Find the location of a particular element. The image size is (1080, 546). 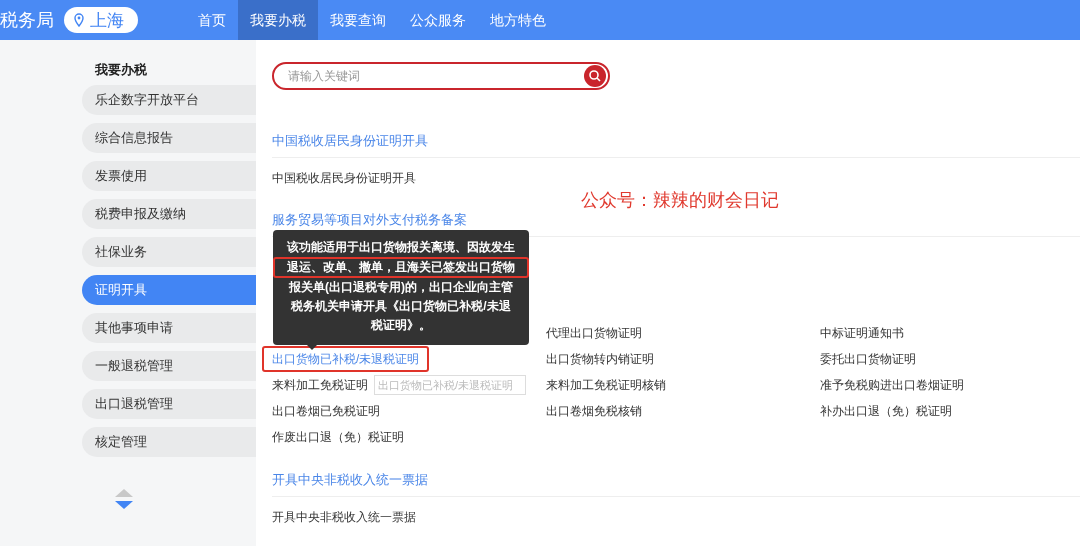

search-input: 请输入关键词 is located at coordinates (435, 76).